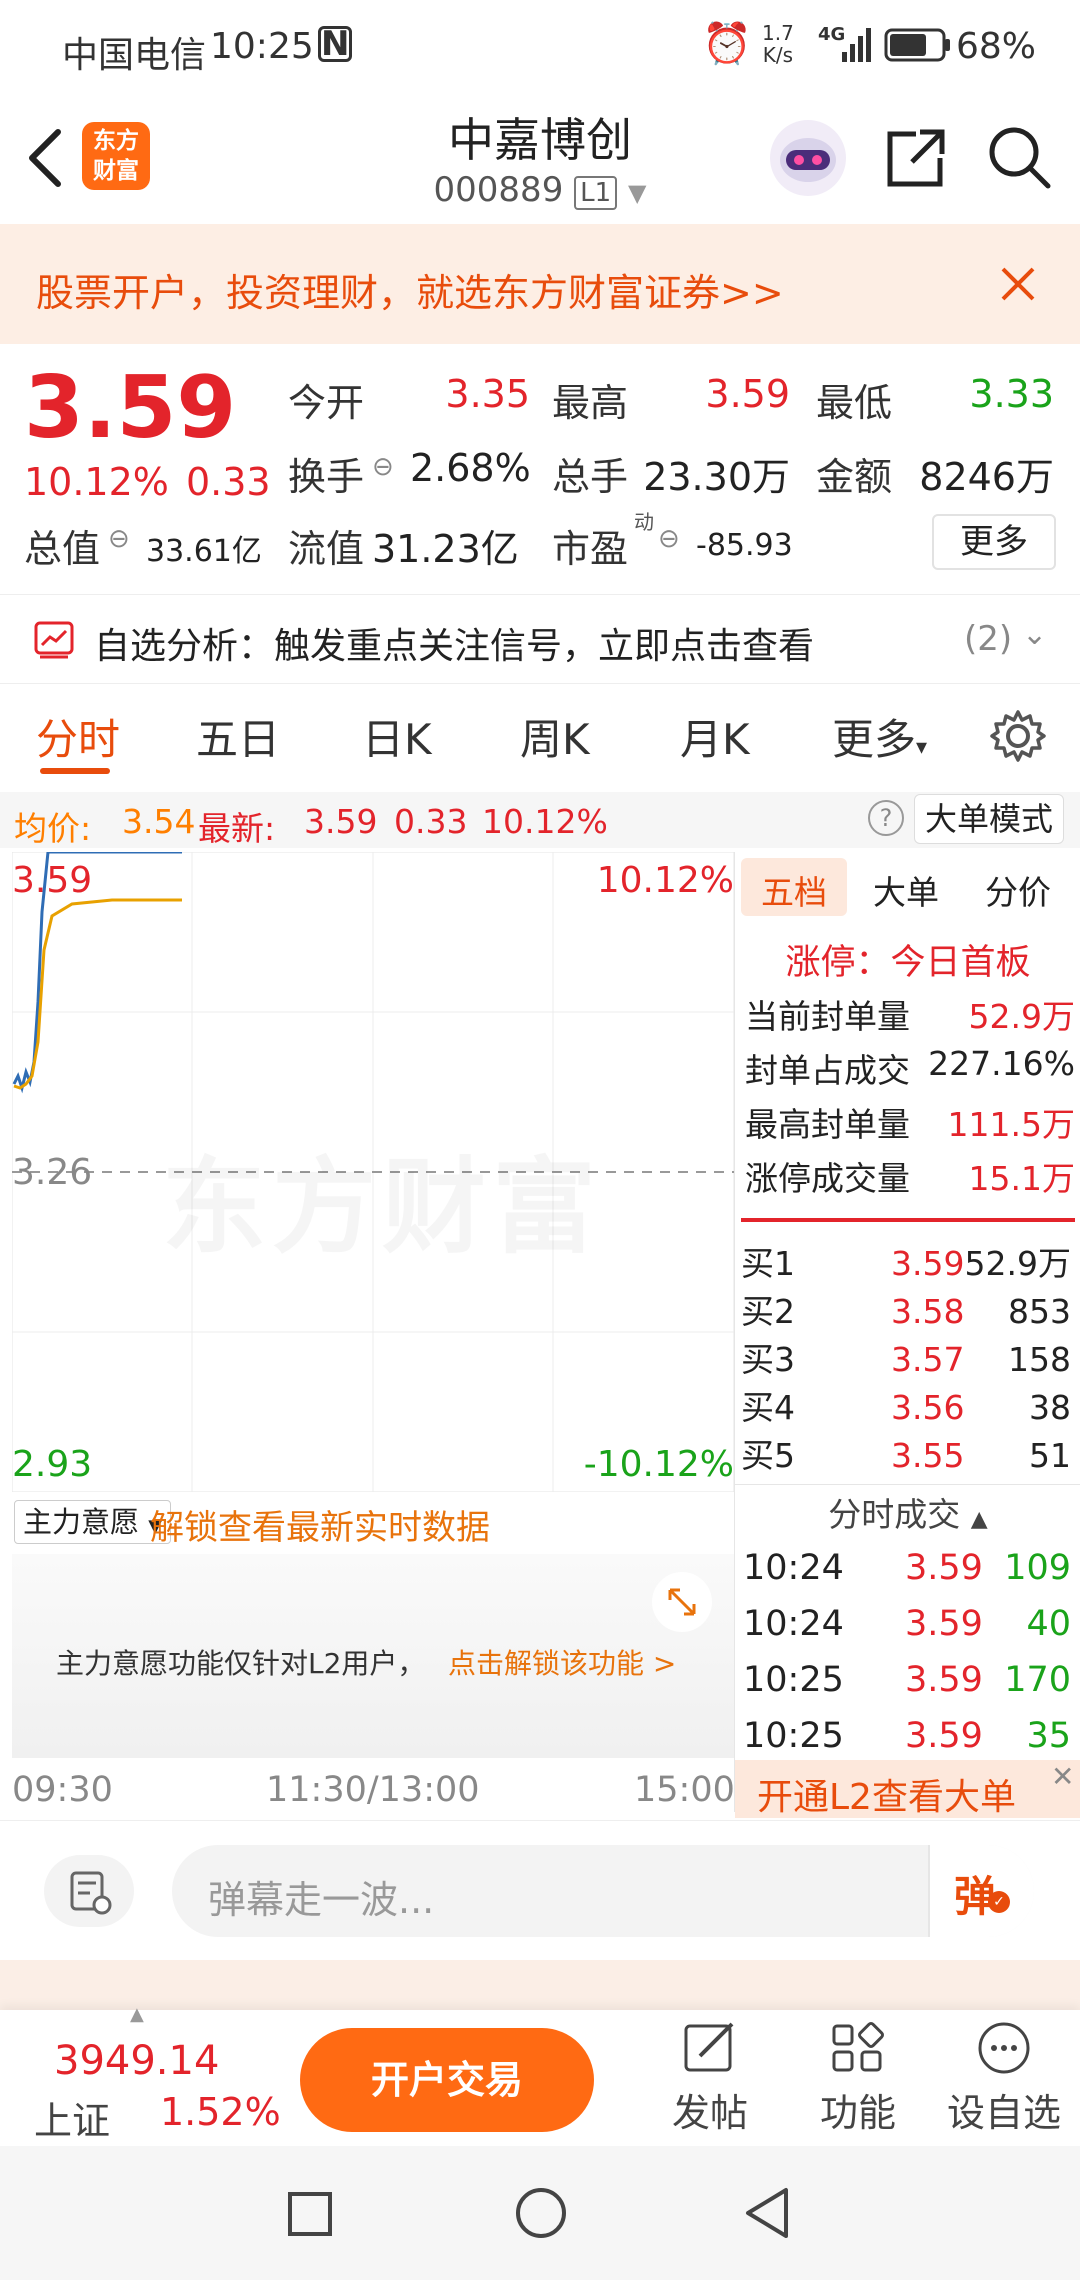  What do you see at coordinates (540, 1985) in the screenshot?
I see `news-strip` at bounding box center [540, 1985].